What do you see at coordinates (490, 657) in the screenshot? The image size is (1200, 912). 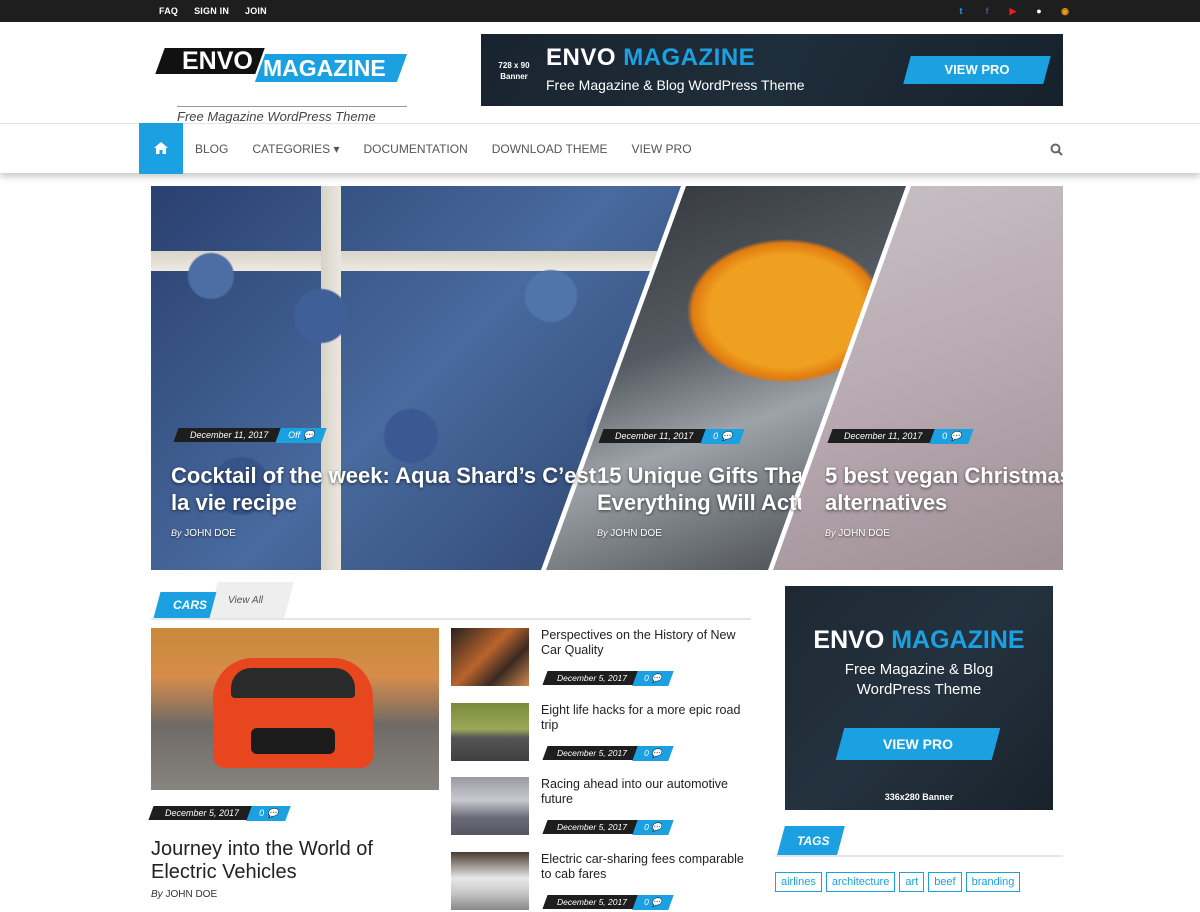 I see `list-thumb-interior` at bounding box center [490, 657].